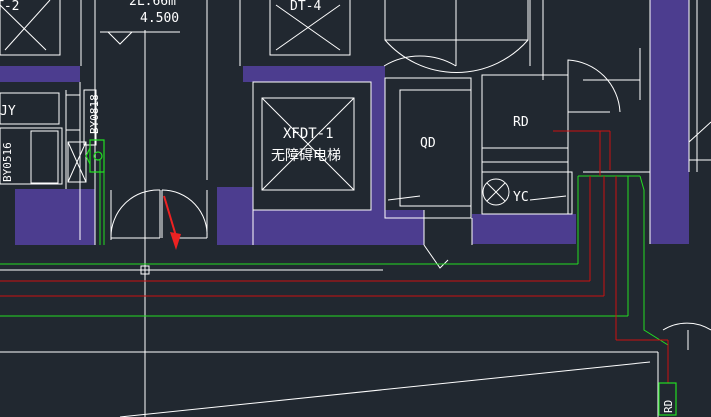 The height and width of the screenshot is (417, 711). I want to click on red-arrow-icon, so click(172, 222).